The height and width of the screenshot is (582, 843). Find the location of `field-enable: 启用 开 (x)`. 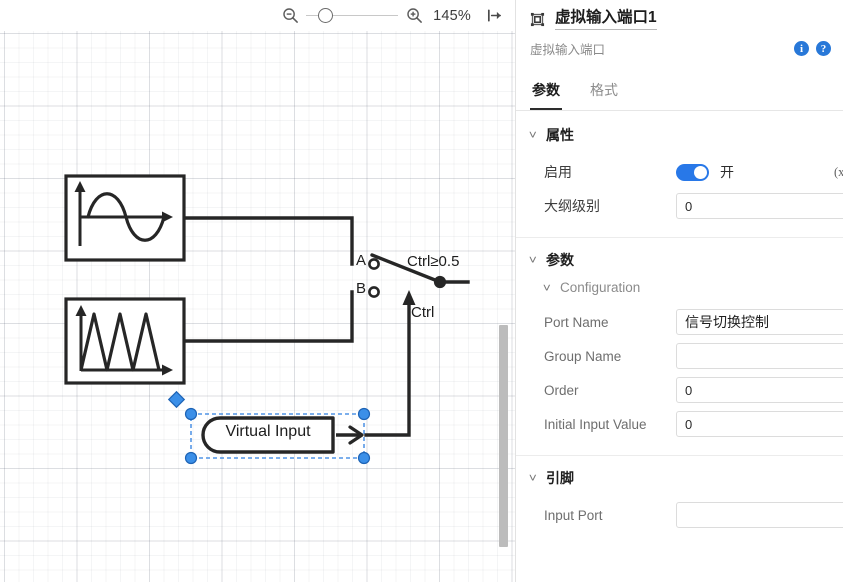

field-enable: 启用 开 (x) is located at coordinates (679, 172).